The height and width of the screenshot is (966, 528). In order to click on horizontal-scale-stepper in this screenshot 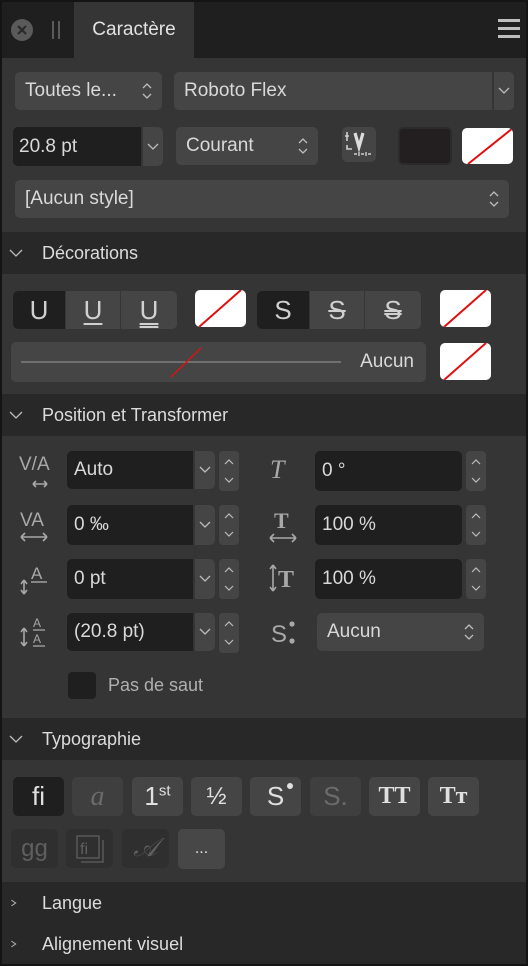, I will do `click(476, 525)`.